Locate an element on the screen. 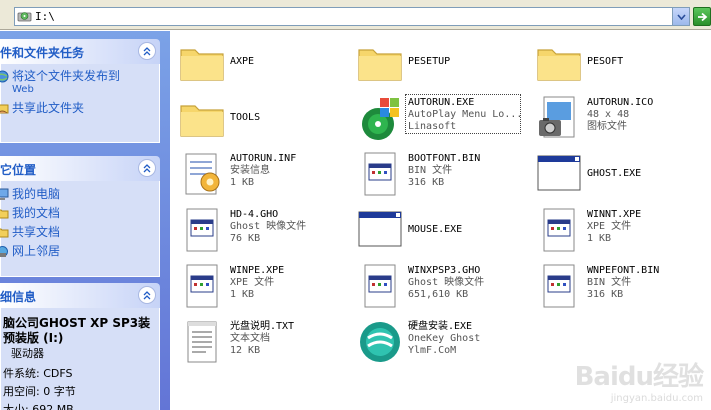 The height and width of the screenshot is (410, 711). file-size: 76 KB is located at coordinates (245, 238).